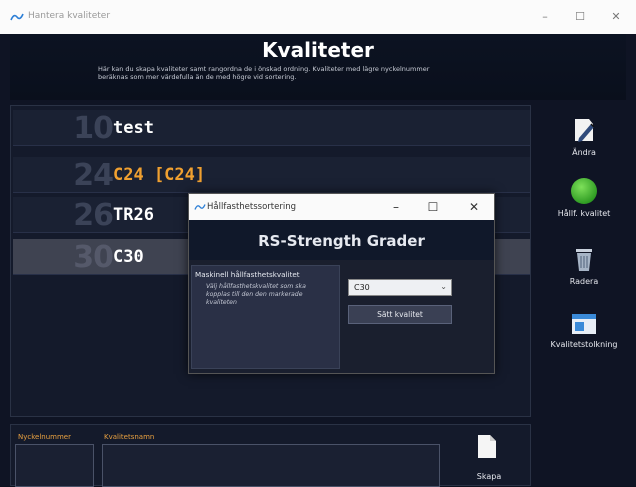 The height and width of the screenshot is (487, 636). What do you see at coordinates (251, 207) in the screenshot?
I see `dialog-title: Hållfasthetssortering` at bounding box center [251, 207].